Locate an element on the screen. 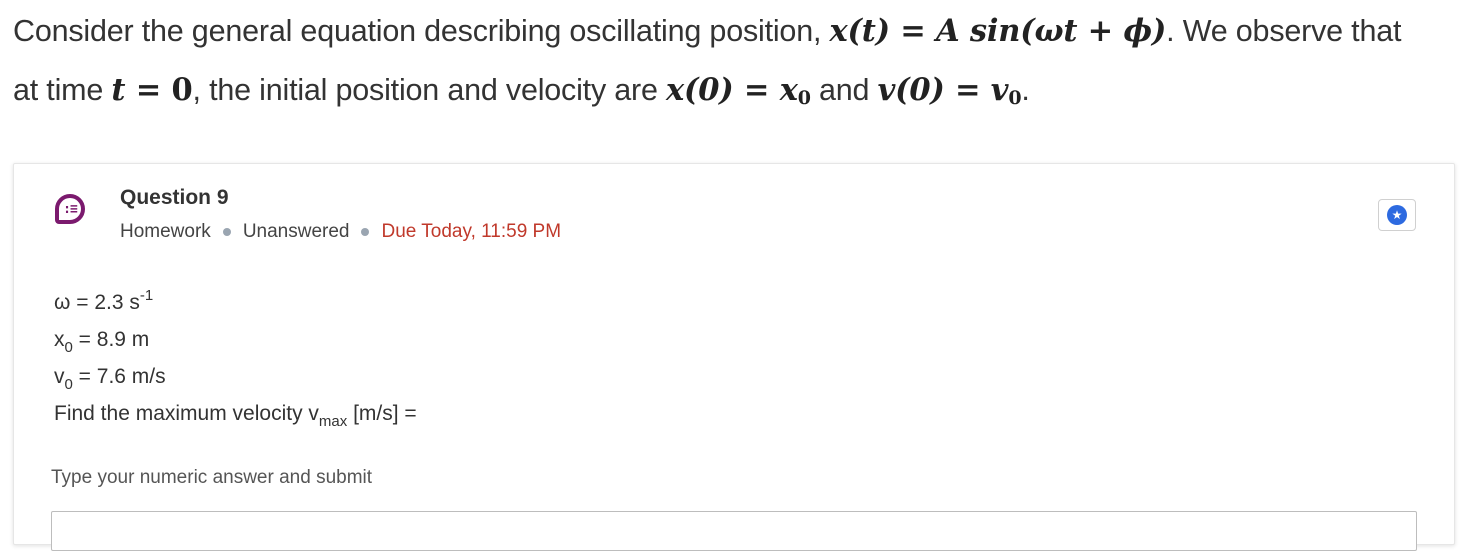 Image resolution: width=1463 pixels, height=551 pixels. bookmark-button: ★ is located at coordinates (1397, 215).